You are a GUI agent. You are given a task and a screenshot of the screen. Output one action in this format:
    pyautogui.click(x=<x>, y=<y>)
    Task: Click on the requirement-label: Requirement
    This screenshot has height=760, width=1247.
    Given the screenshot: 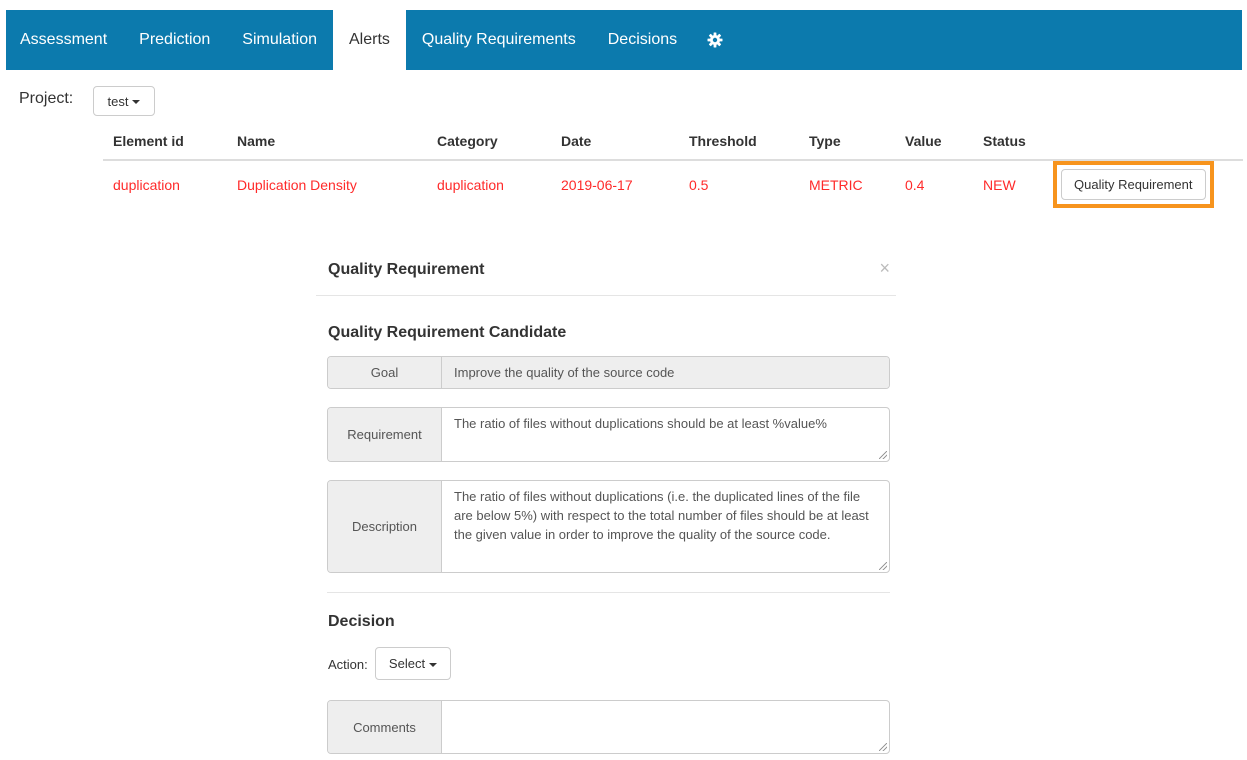 What is the action you would take?
    pyautogui.click(x=385, y=434)
    